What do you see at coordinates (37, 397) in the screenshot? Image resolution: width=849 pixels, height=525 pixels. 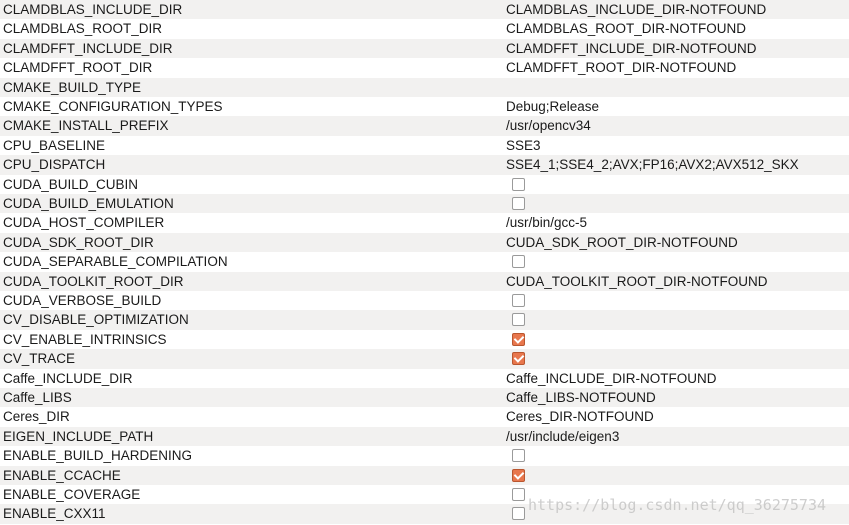 I see `variable-name: Caffe_LIBS` at bounding box center [37, 397].